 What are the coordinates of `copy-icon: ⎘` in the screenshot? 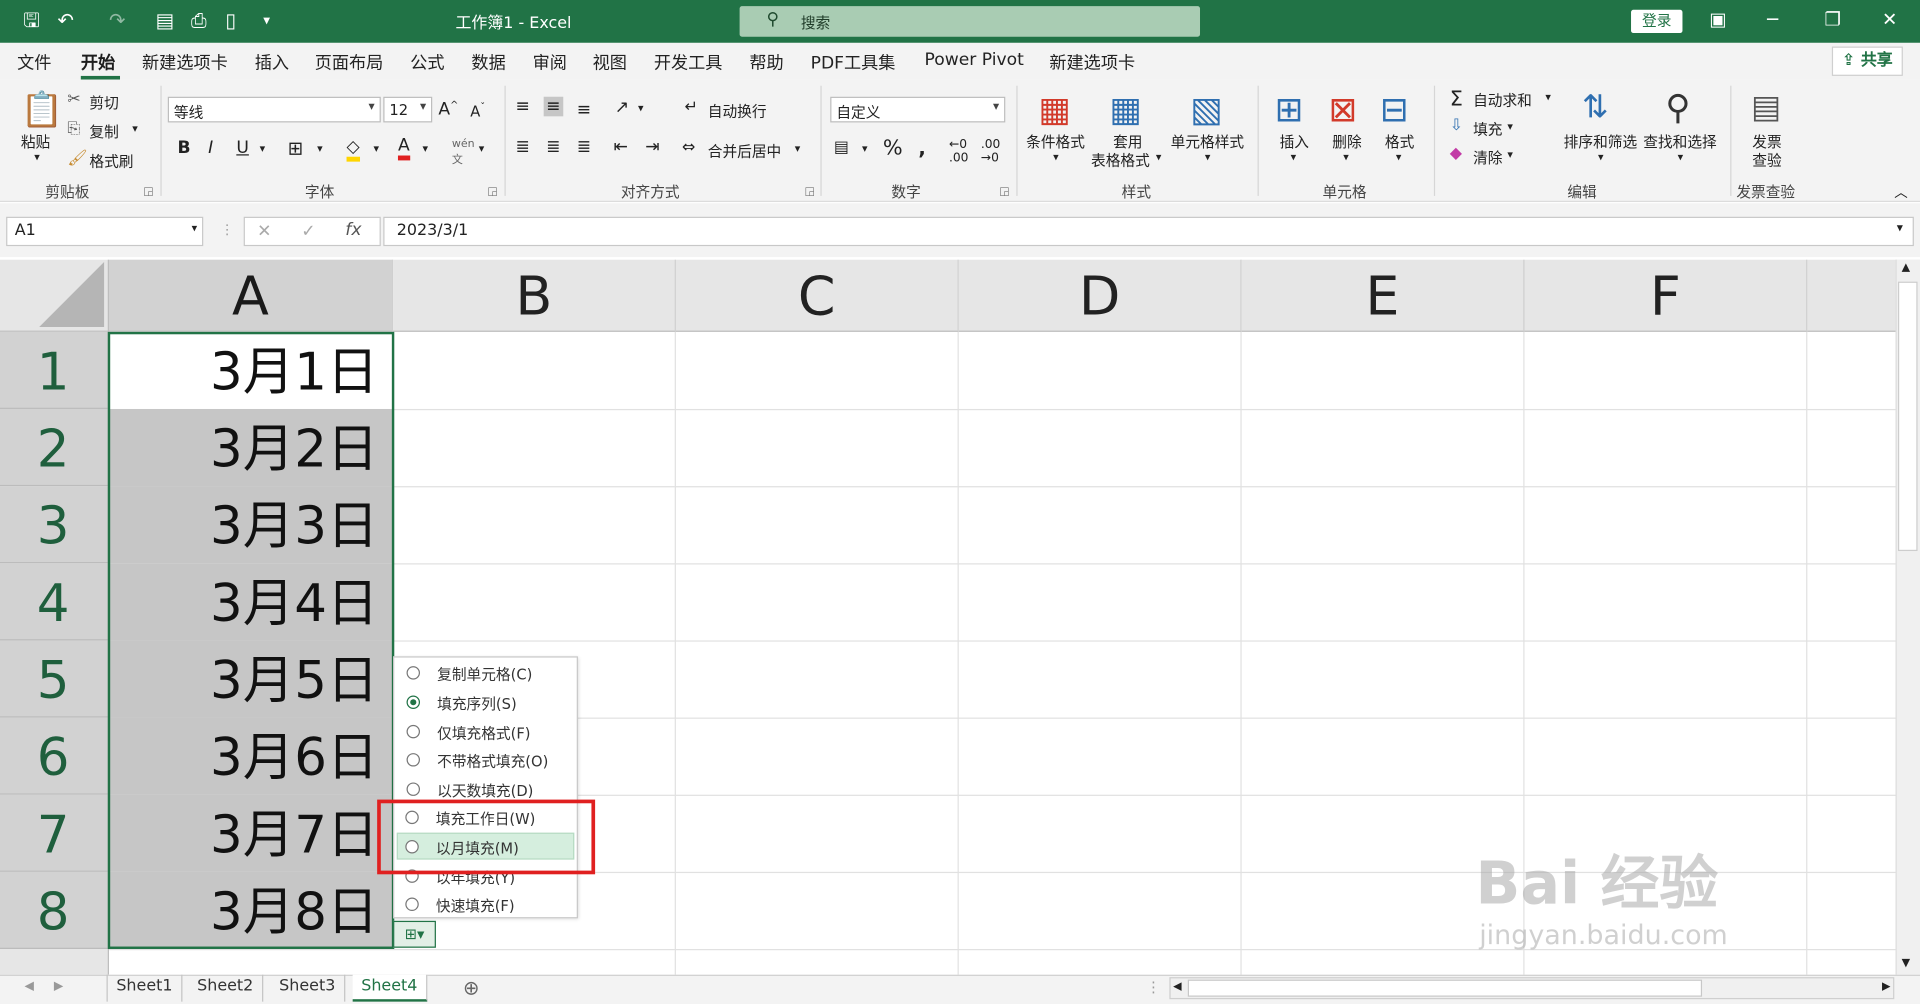 It's located at (73, 129).